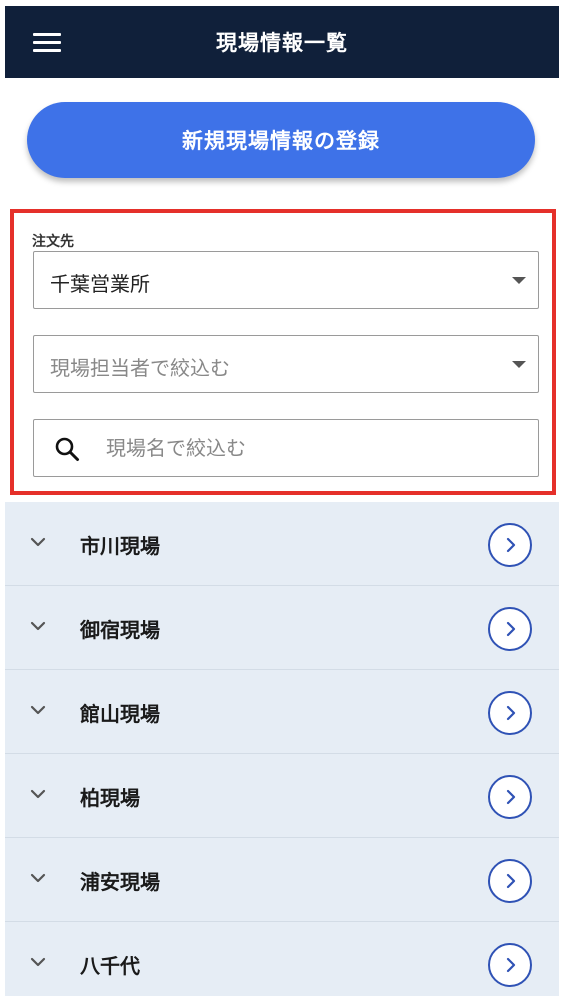  I want to click on site-list-item: 御宿現場, so click(282, 628).